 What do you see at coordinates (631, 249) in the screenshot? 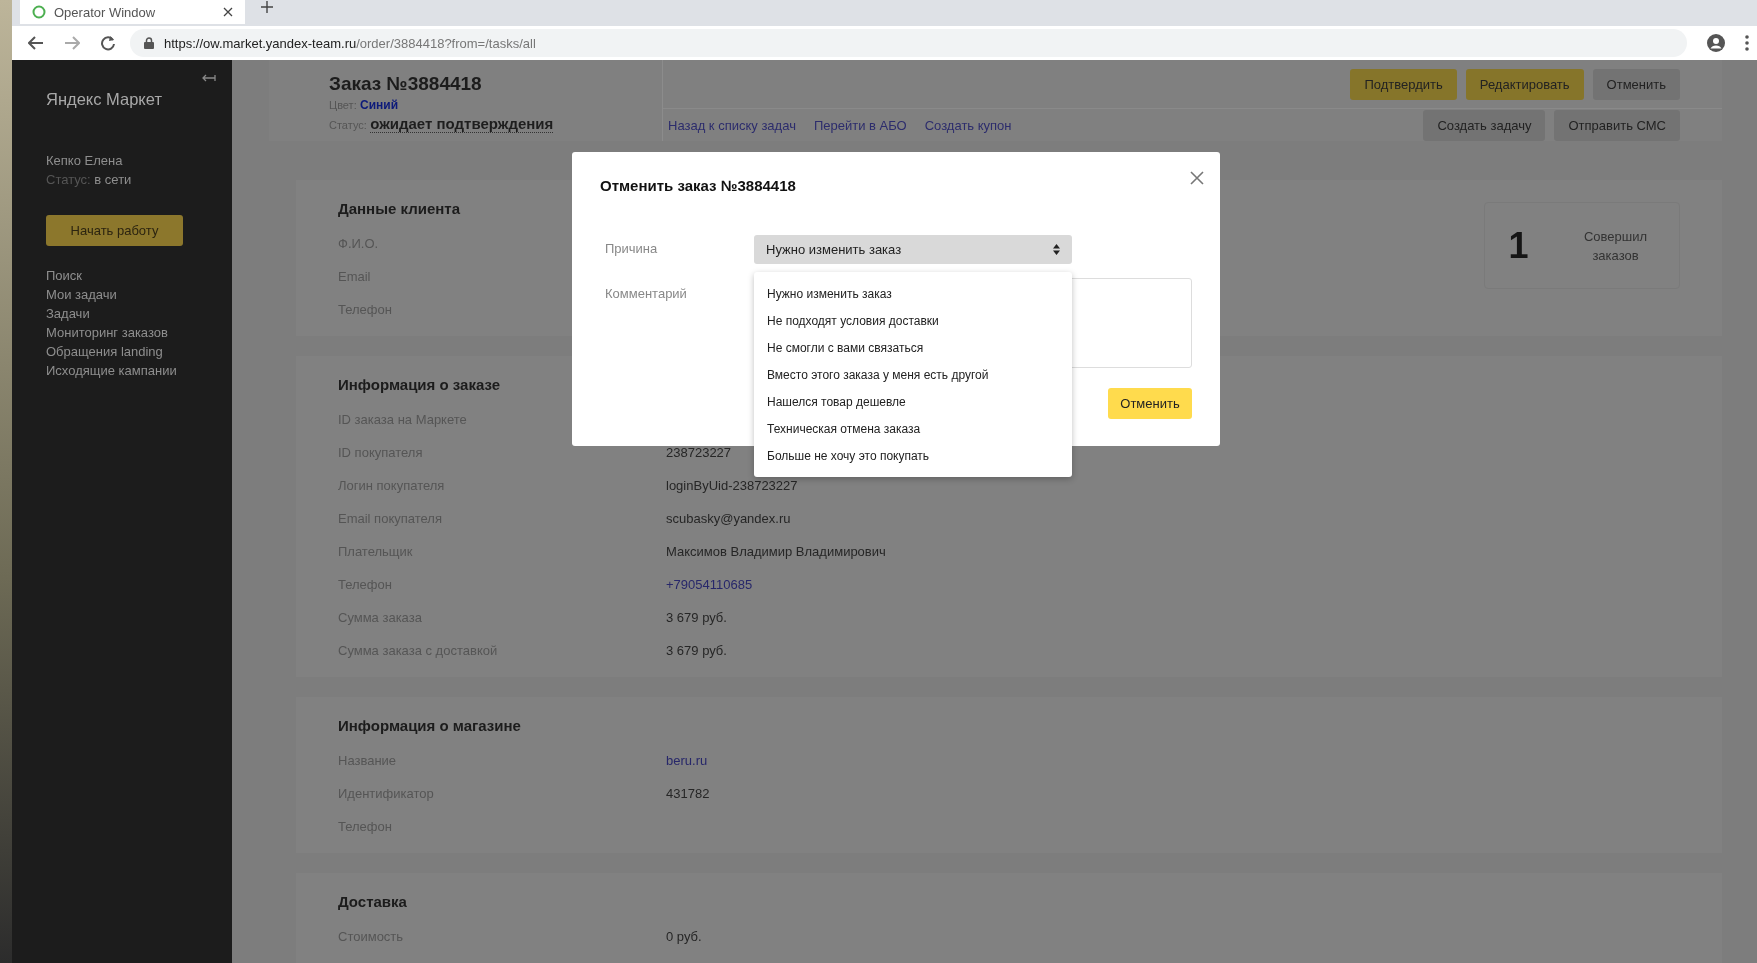
I see `field-label: Причина` at bounding box center [631, 249].